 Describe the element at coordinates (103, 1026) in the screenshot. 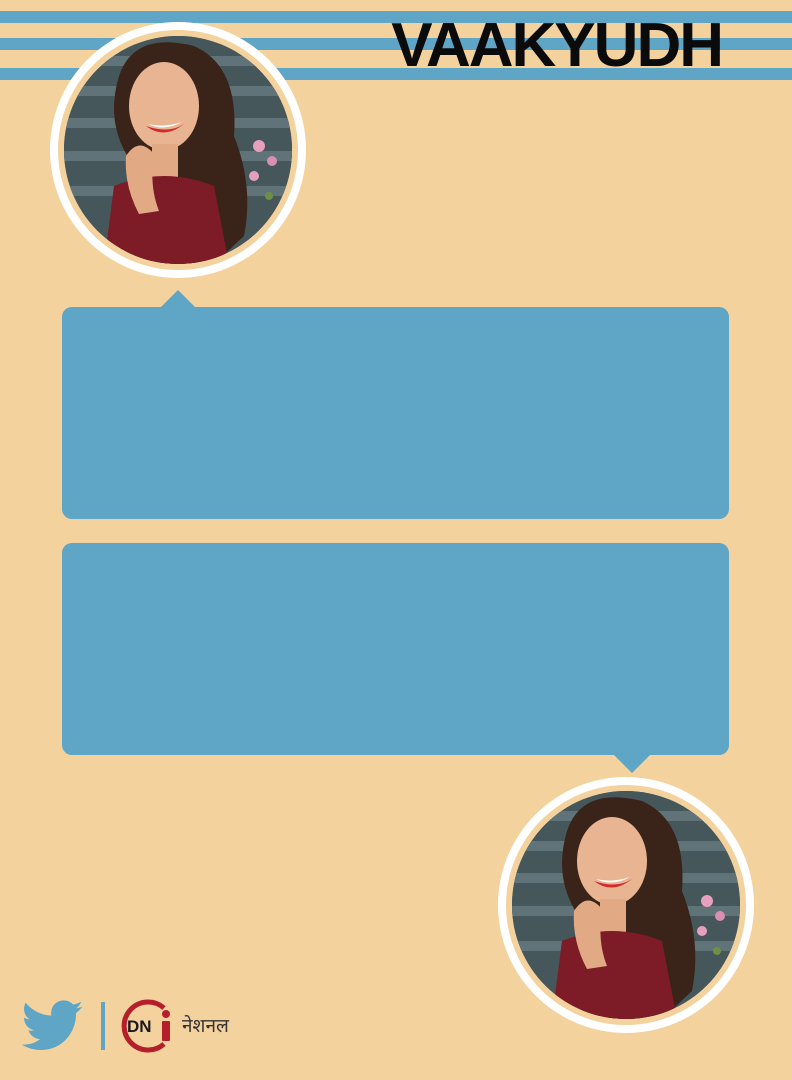

I see `footer-divider` at that location.